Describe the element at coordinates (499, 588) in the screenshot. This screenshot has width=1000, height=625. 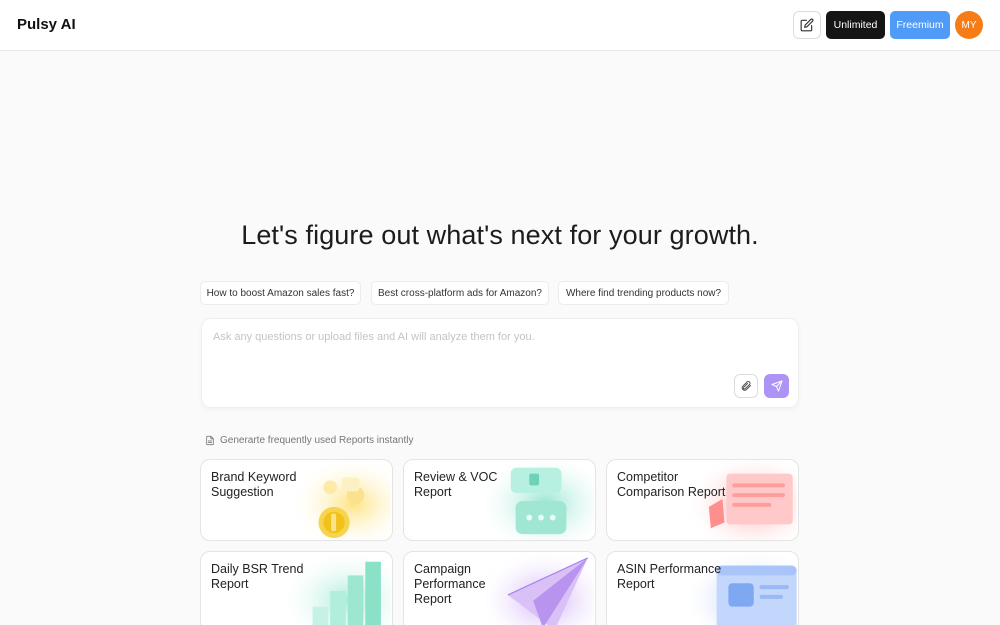
I see `report-card-campaign: Campaign Performance Report` at that location.